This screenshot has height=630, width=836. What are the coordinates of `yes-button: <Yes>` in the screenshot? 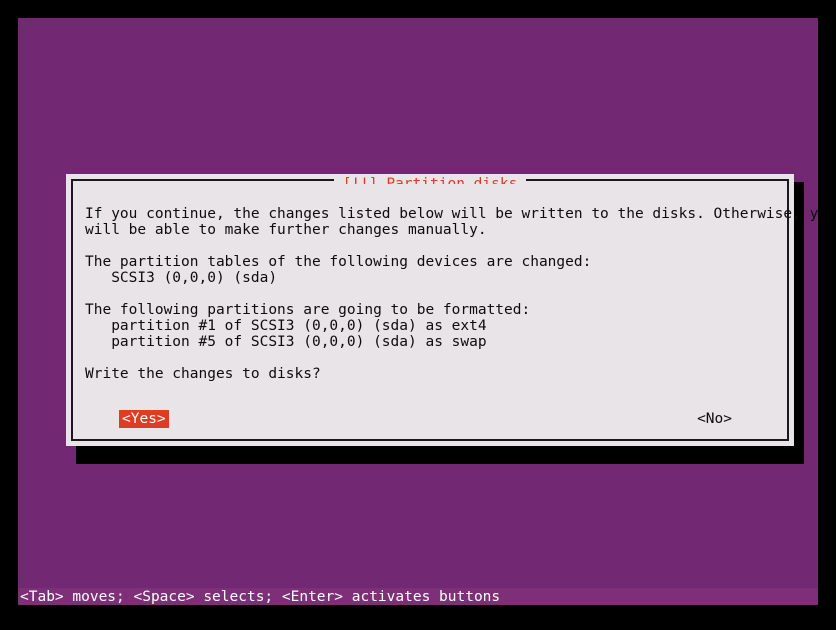 It's located at (144, 419).